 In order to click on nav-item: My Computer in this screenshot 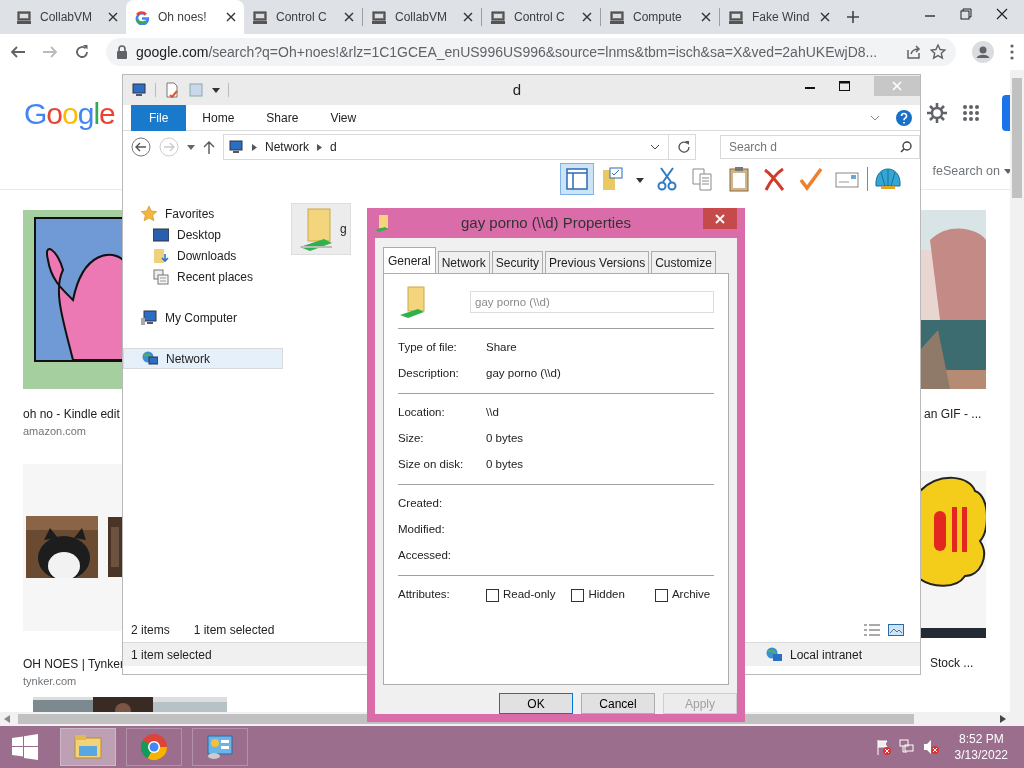, I will do `click(203, 317)`.